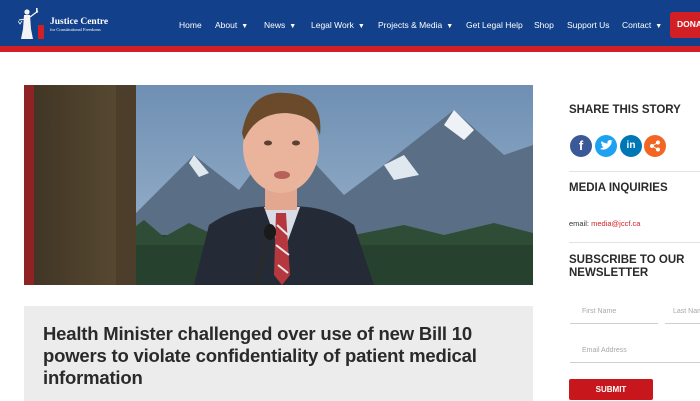  I want to click on nav-support-us: Support Us, so click(588, 25).